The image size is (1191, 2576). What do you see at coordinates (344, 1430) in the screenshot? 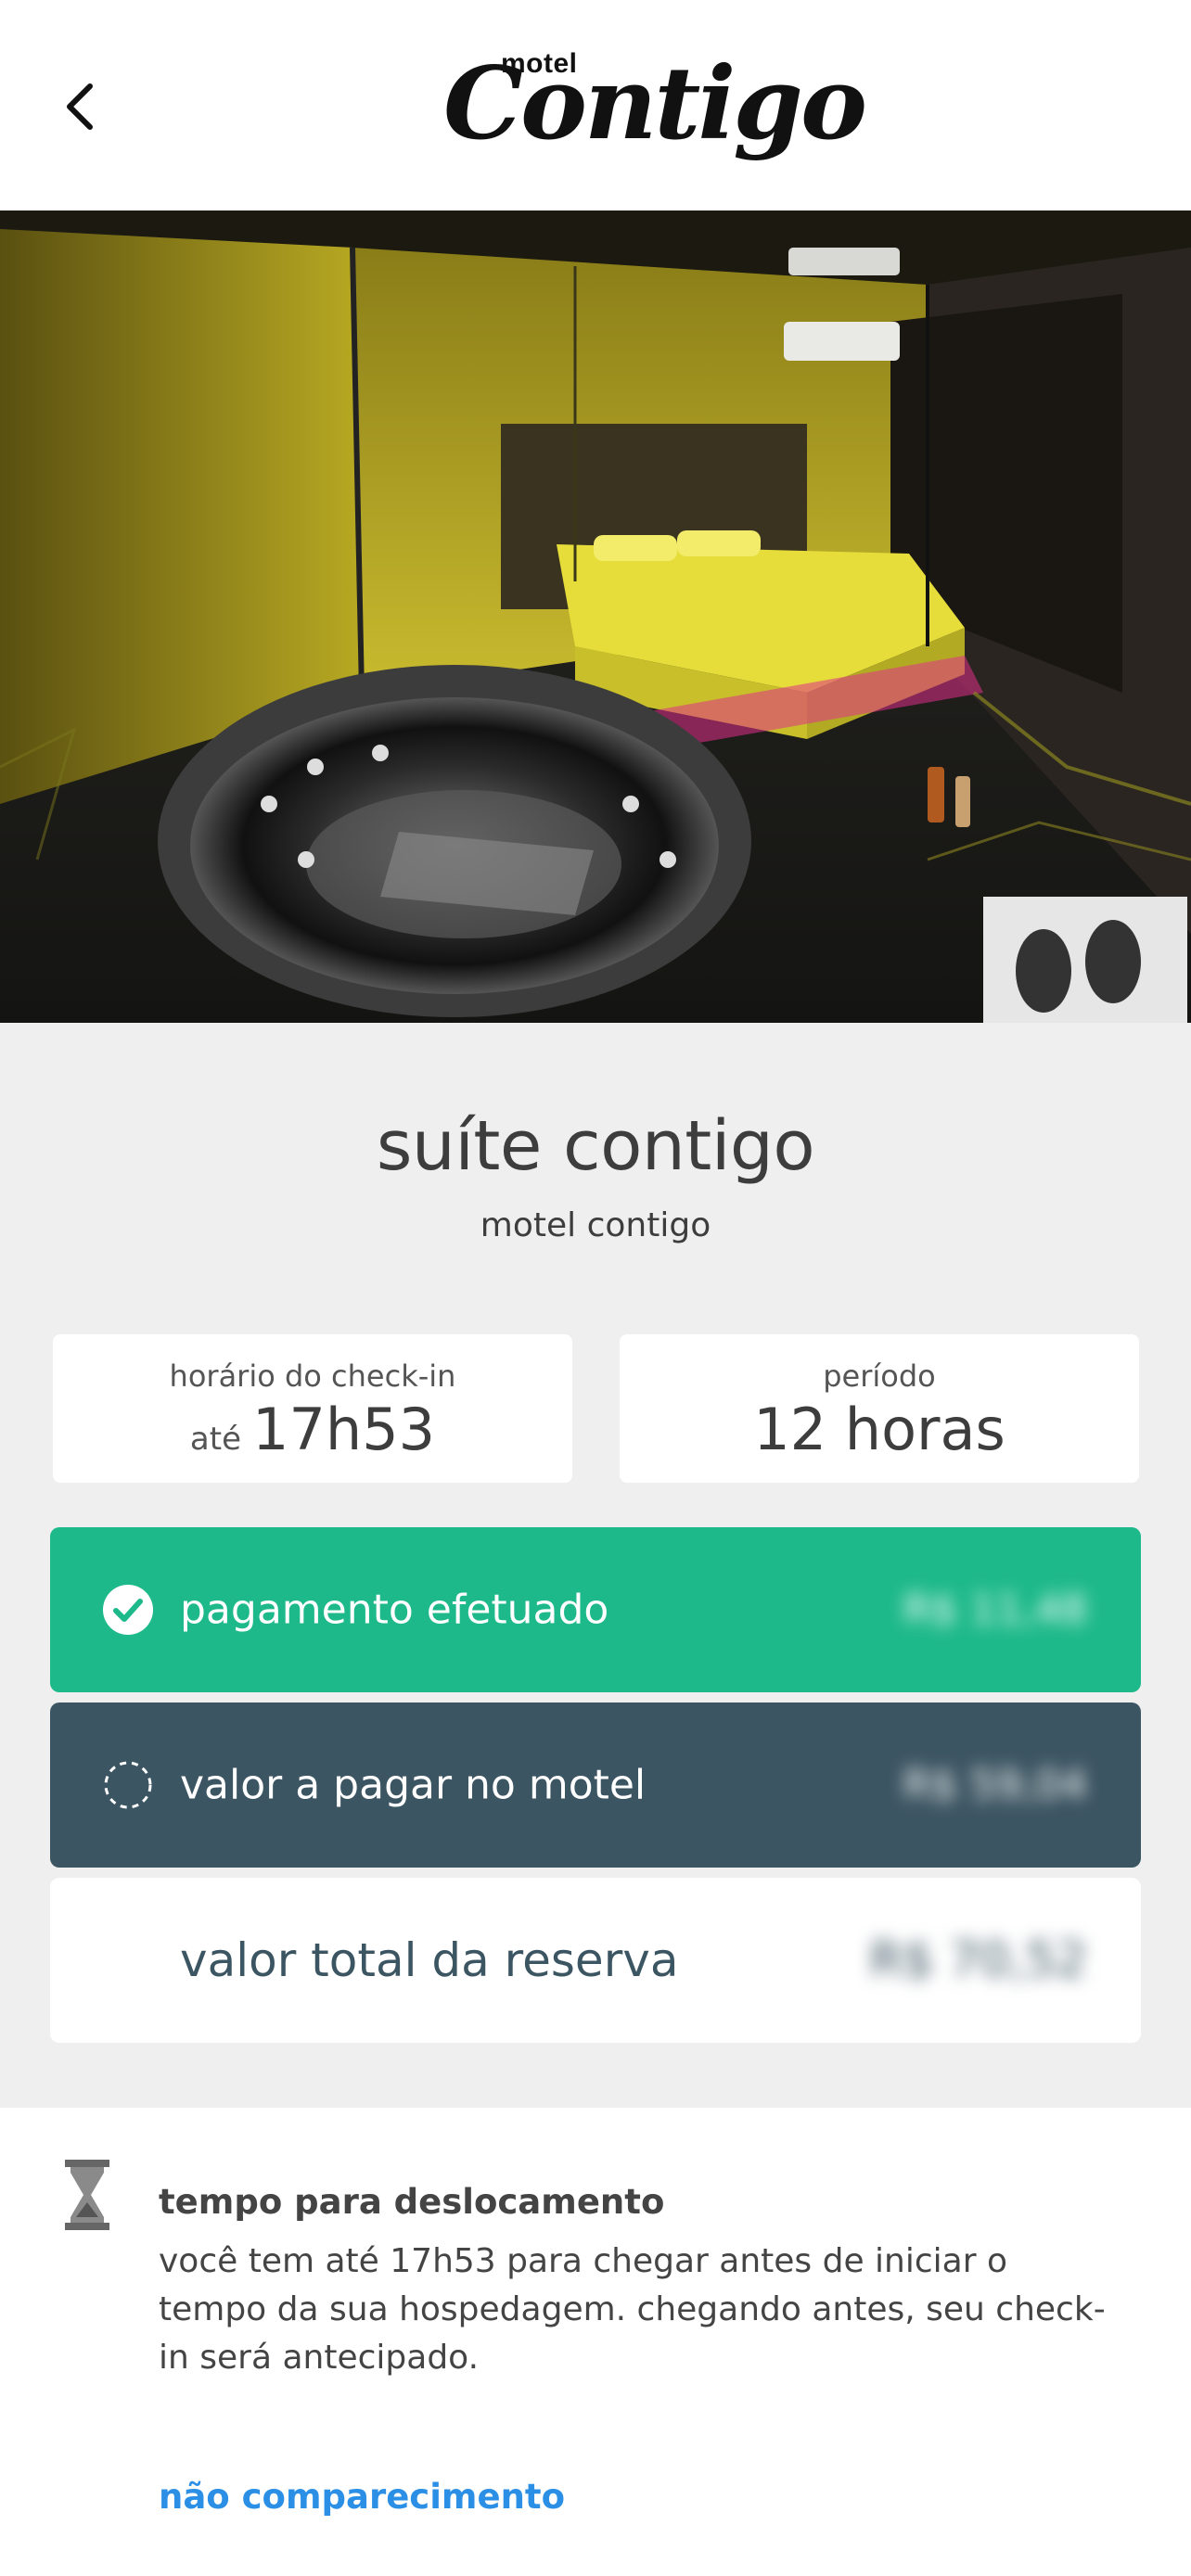
I see `checkin-time: 17h53` at bounding box center [344, 1430].